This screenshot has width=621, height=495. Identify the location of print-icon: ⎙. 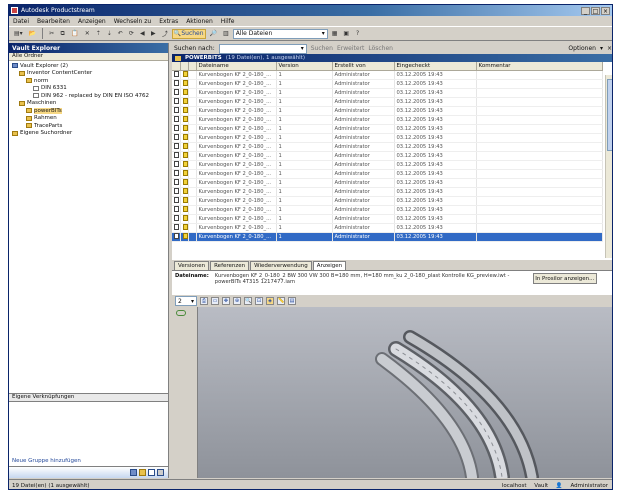
(204, 301).